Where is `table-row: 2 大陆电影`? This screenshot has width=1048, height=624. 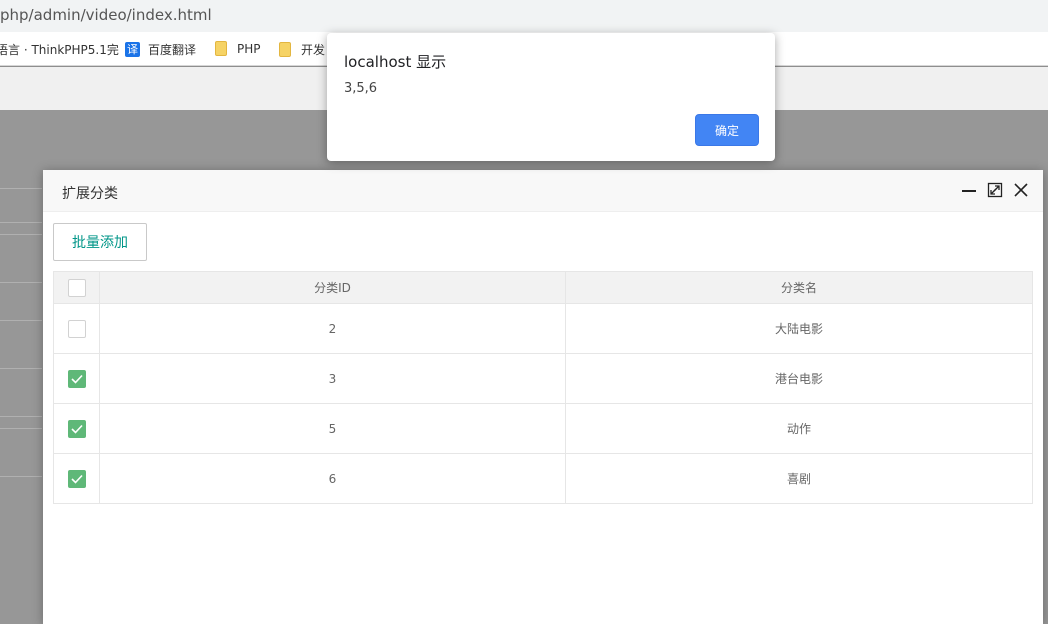 table-row: 2 大陆电影 is located at coordinates (543, 328).